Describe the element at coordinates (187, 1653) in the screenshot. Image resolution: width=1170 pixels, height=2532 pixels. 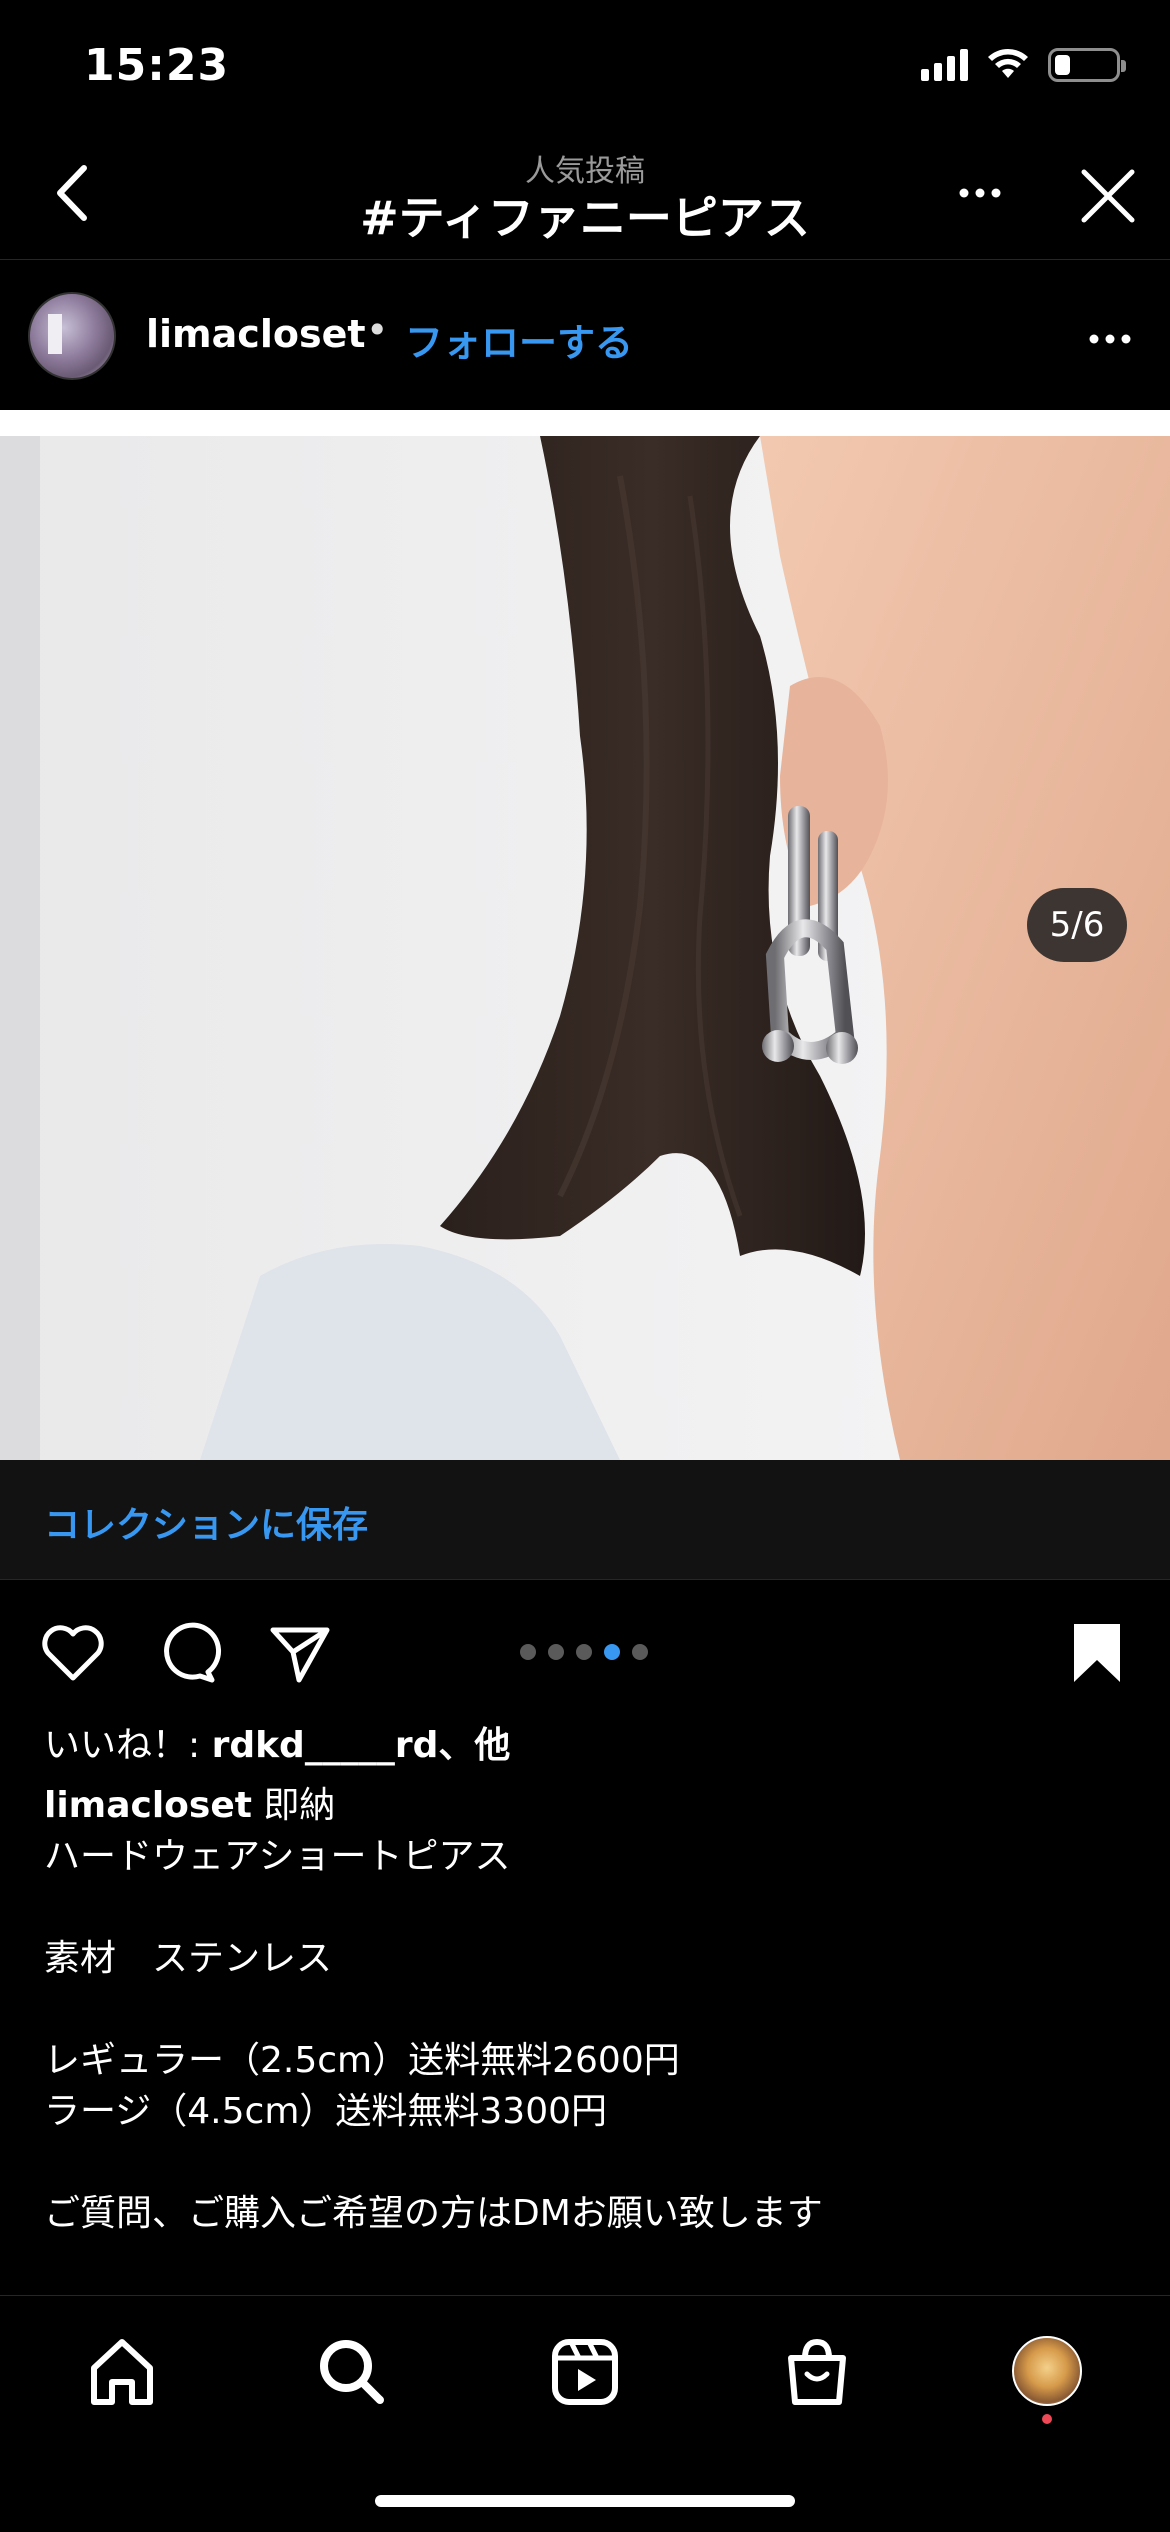
I see `comment-icon` at that location.